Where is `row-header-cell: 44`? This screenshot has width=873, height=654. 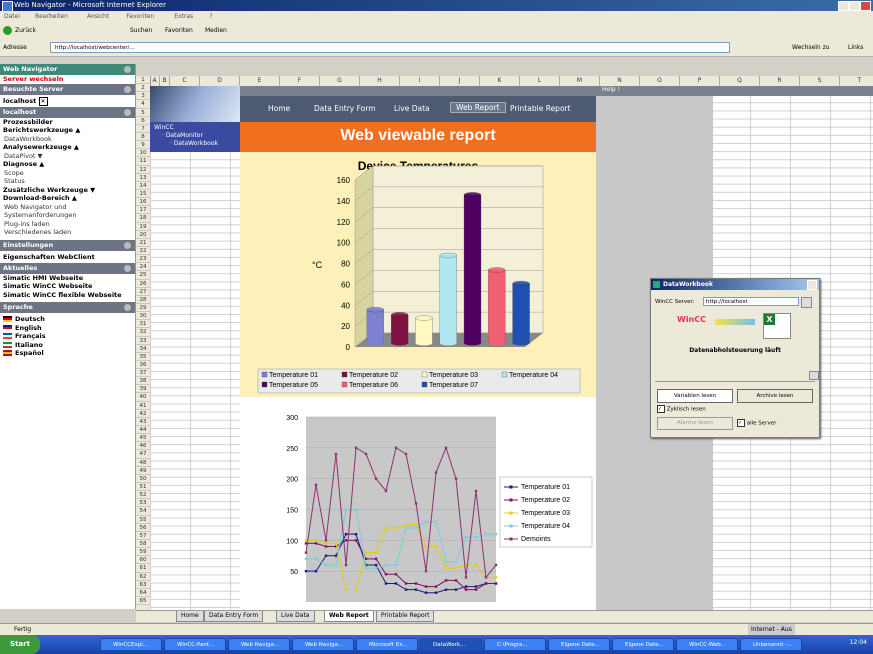
row-header-cell: 44 is located at coordinates (143, 430).